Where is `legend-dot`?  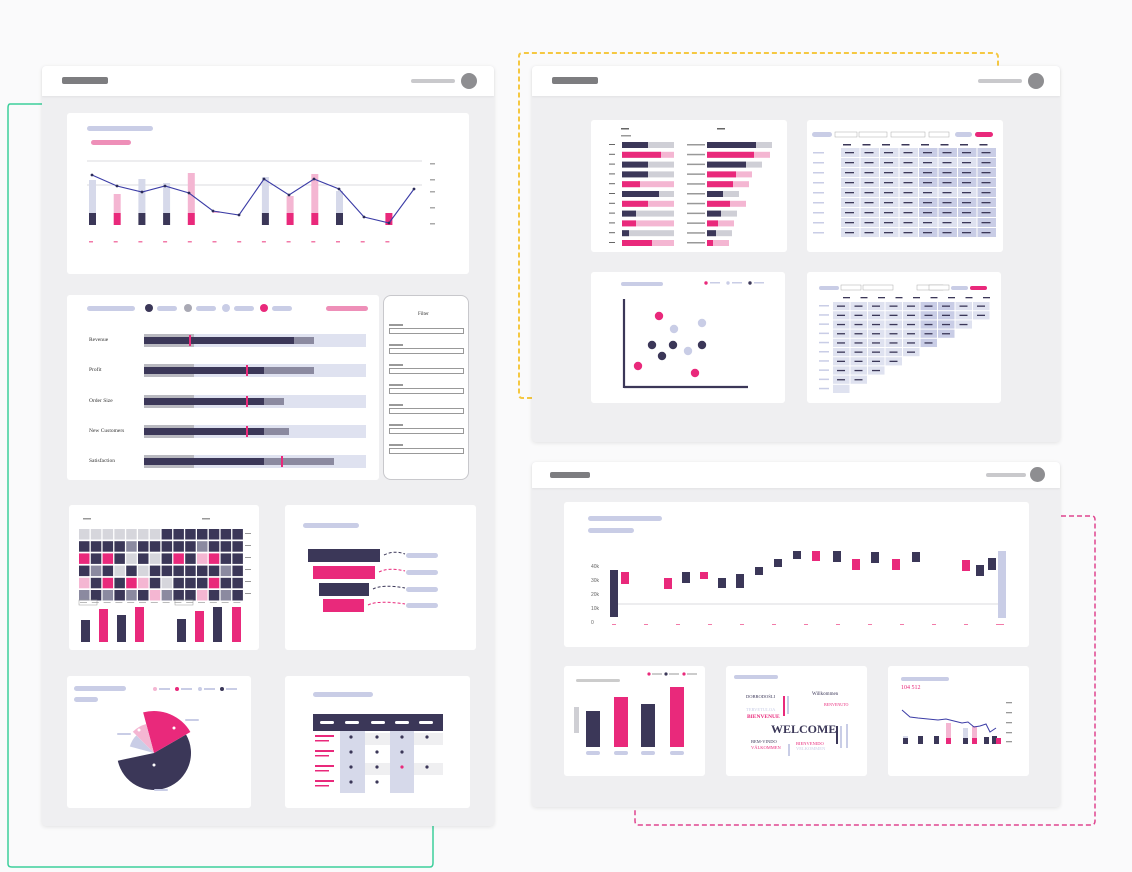
legend-dot is located at coordinates (188, 308).